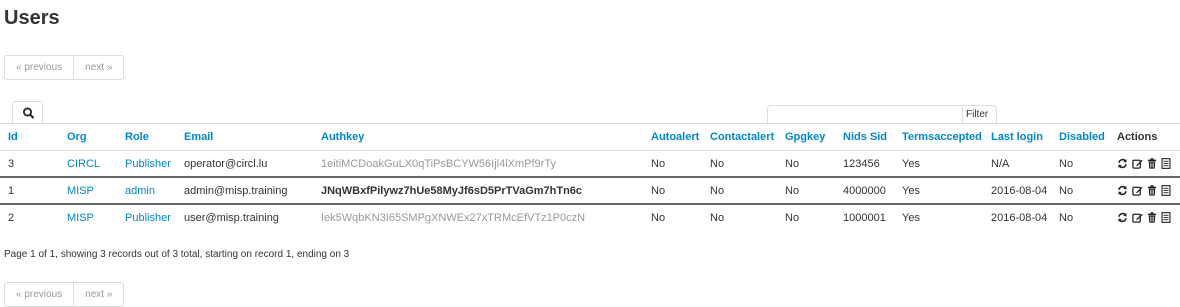  What do you see at coordinates (29, 163) in the screenshot?
I see `cell-id: 3` at bounding box center [29, 163].